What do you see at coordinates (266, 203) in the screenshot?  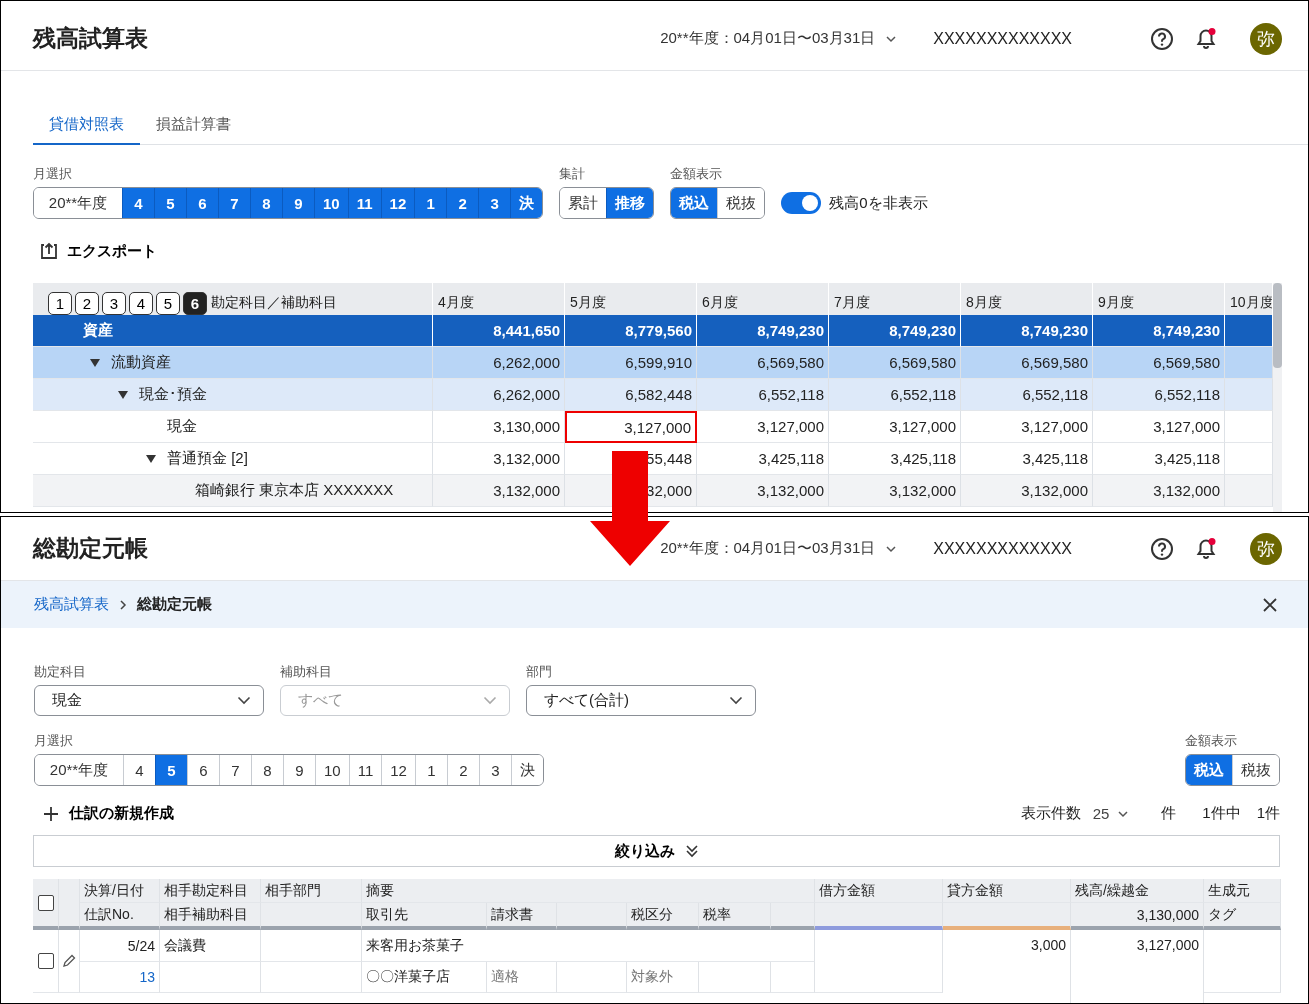 I see `segment-button: 8` at bounding box center [266, 203].